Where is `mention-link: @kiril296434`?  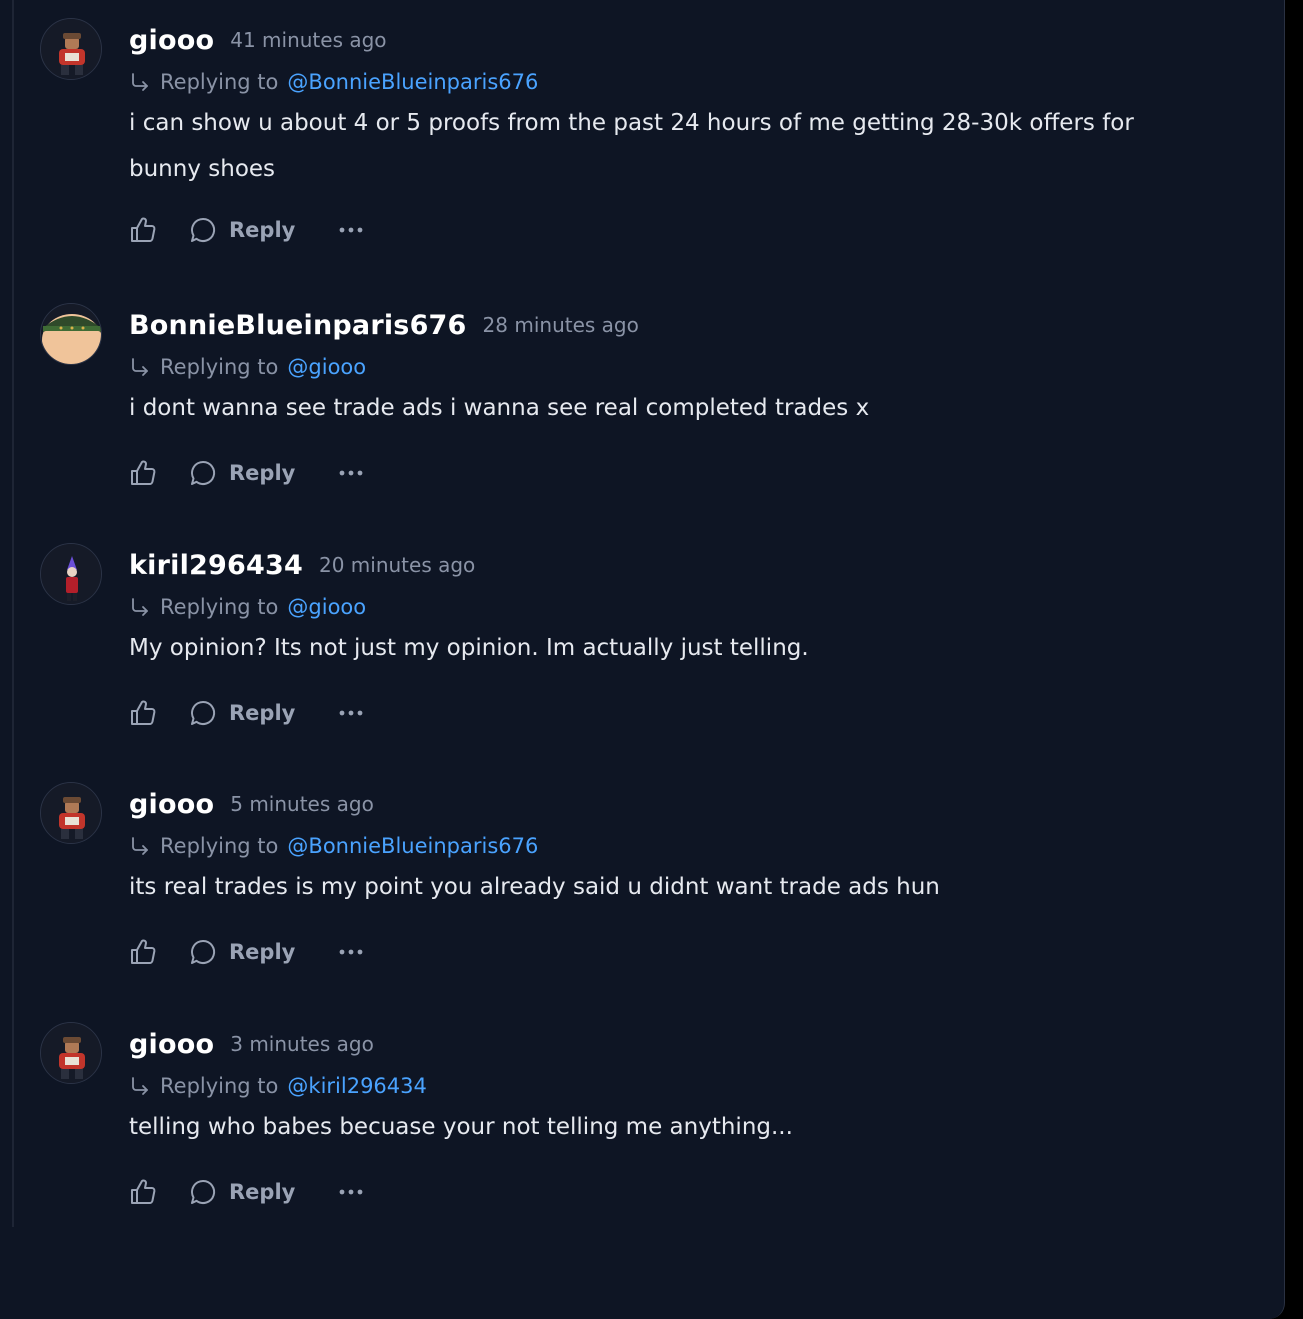
mention-link: @kiril296434 is located at coordinates (356, 1086).